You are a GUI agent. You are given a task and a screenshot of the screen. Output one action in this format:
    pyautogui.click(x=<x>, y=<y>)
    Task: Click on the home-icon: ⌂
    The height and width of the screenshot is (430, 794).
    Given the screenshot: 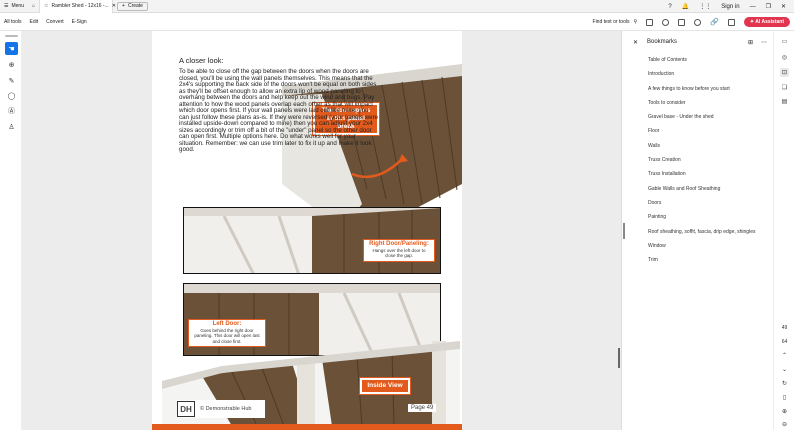 What is the action you would take?
    pyautogui.click(x=34, y=6)
    